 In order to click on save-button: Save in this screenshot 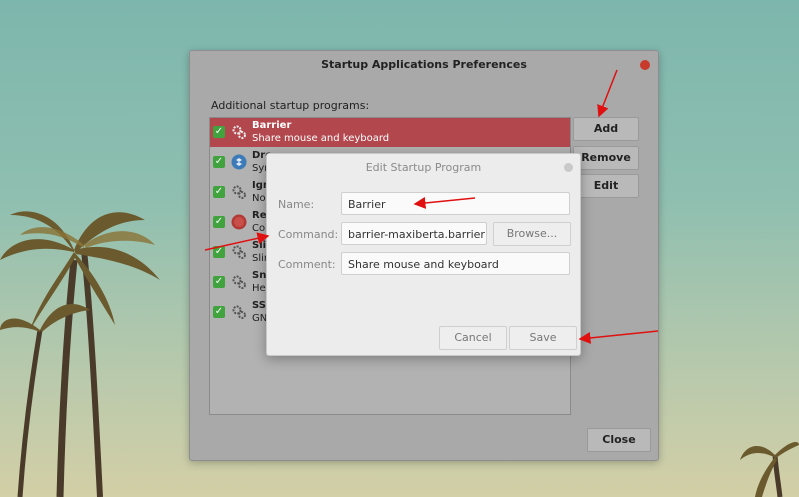, I will do `click(543, 338)`.